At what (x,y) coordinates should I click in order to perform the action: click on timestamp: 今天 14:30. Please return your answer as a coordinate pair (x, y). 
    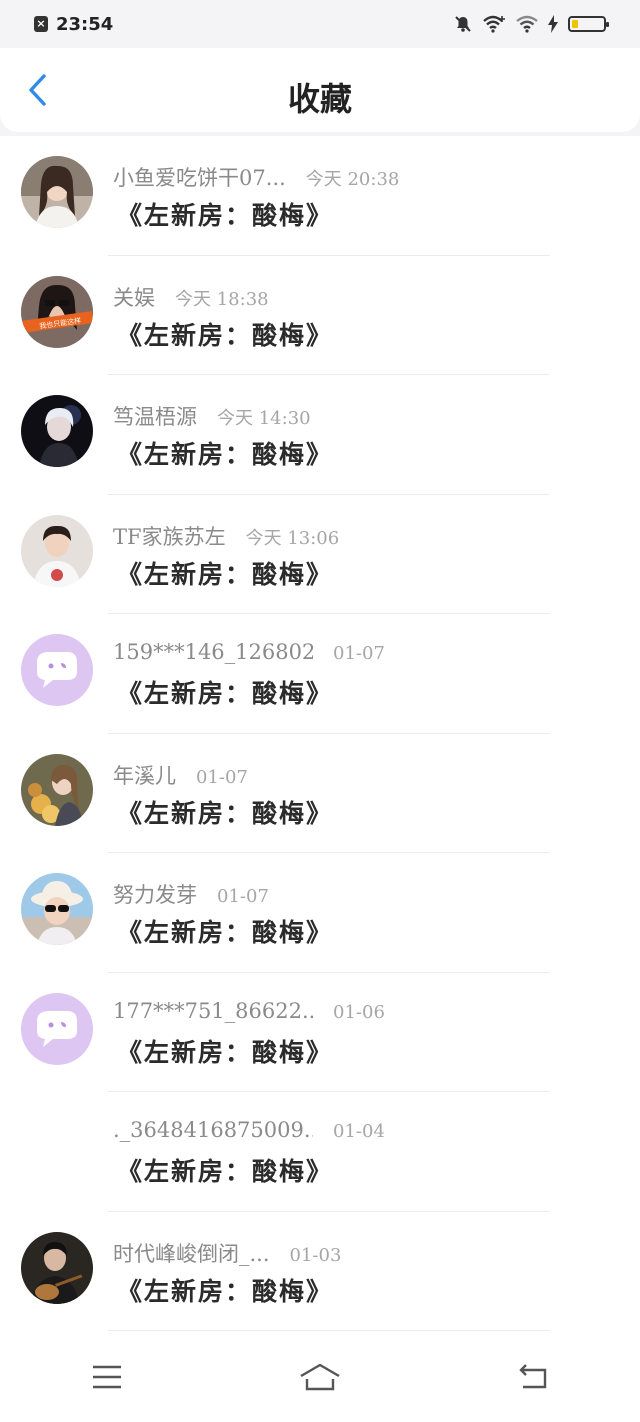
    Looking at the image, I should click on (264, 418).